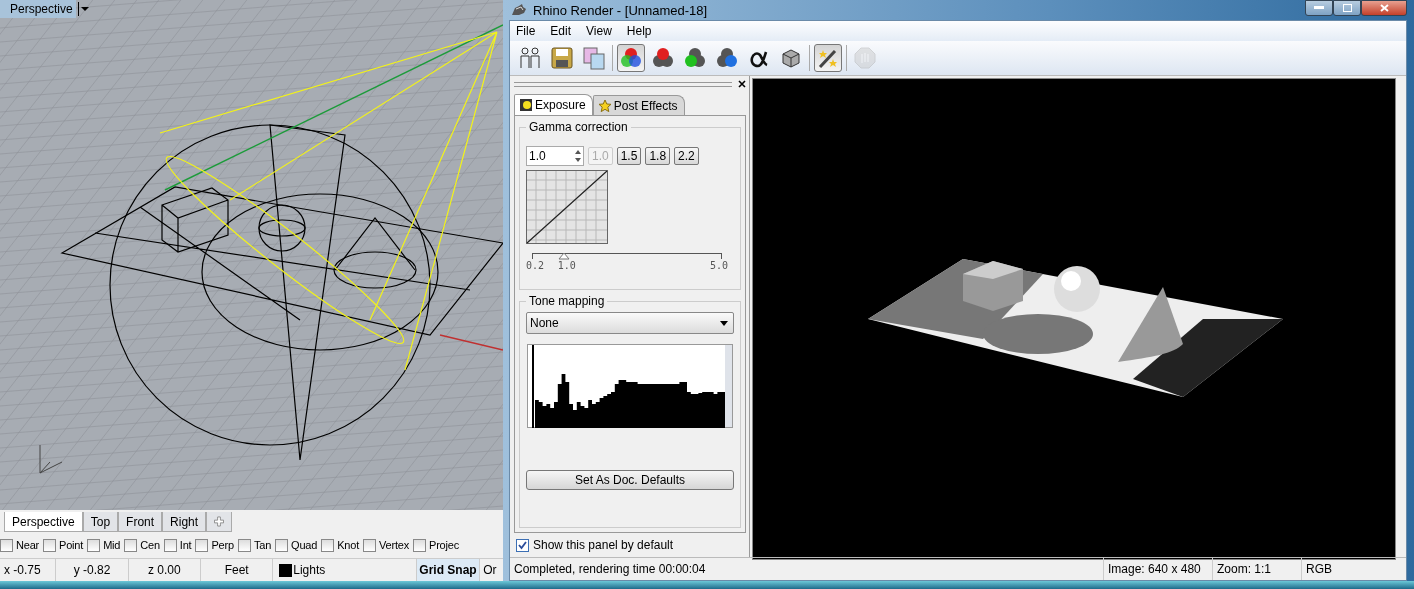 The height and width of the screenshot is (589, 1414). What do you see at coordinates (309, 570) in the screenshot?
I see `layer-name: Lights` at bounding box center [309, 570].